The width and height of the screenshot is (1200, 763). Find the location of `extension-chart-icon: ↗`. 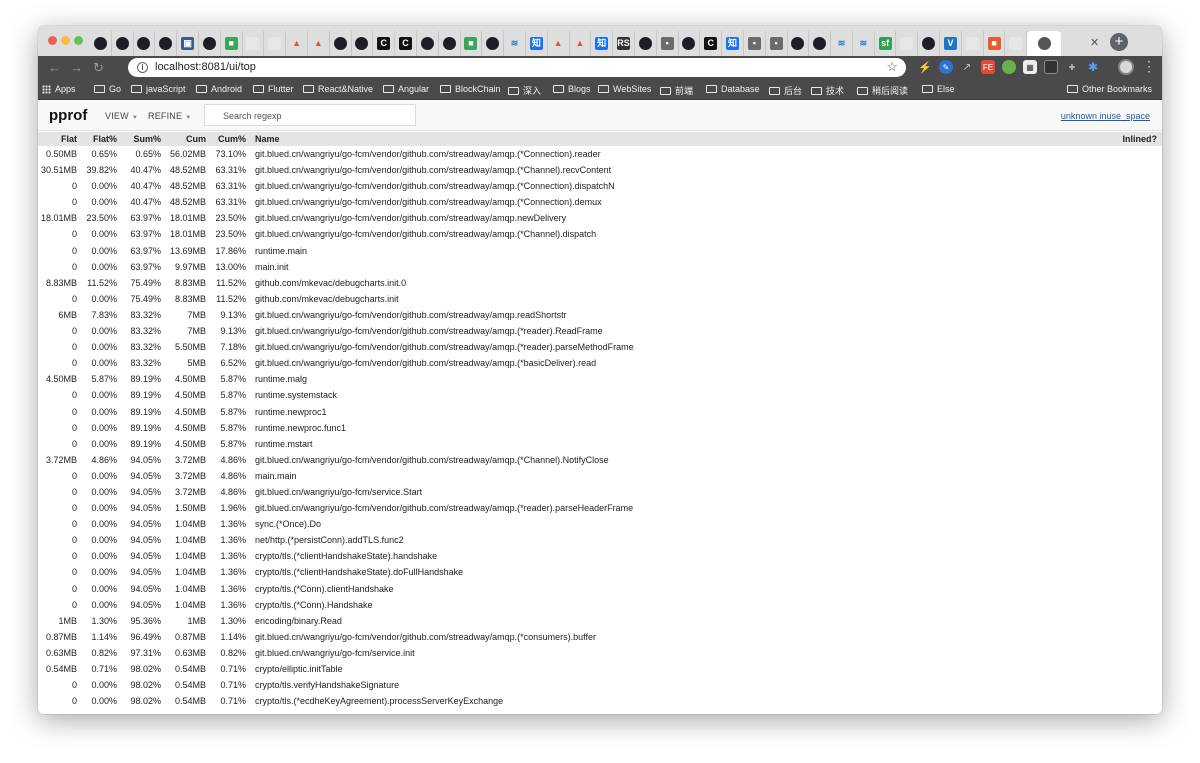

extension-chart-icon: ↗ is located at coordinates (967, 67).